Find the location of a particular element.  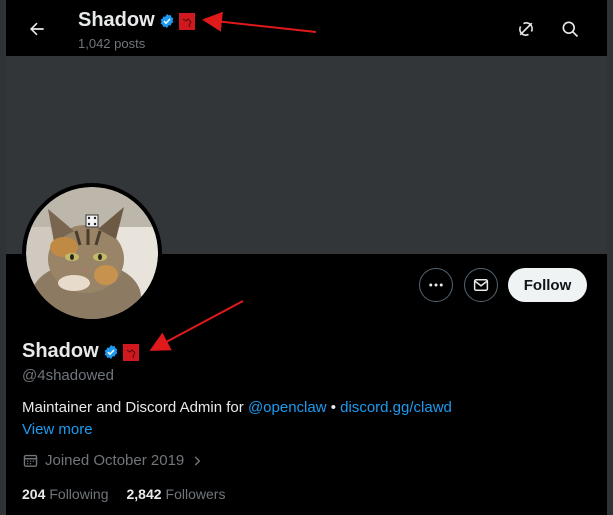

calendar-icon is located at coordinates (30, 460).